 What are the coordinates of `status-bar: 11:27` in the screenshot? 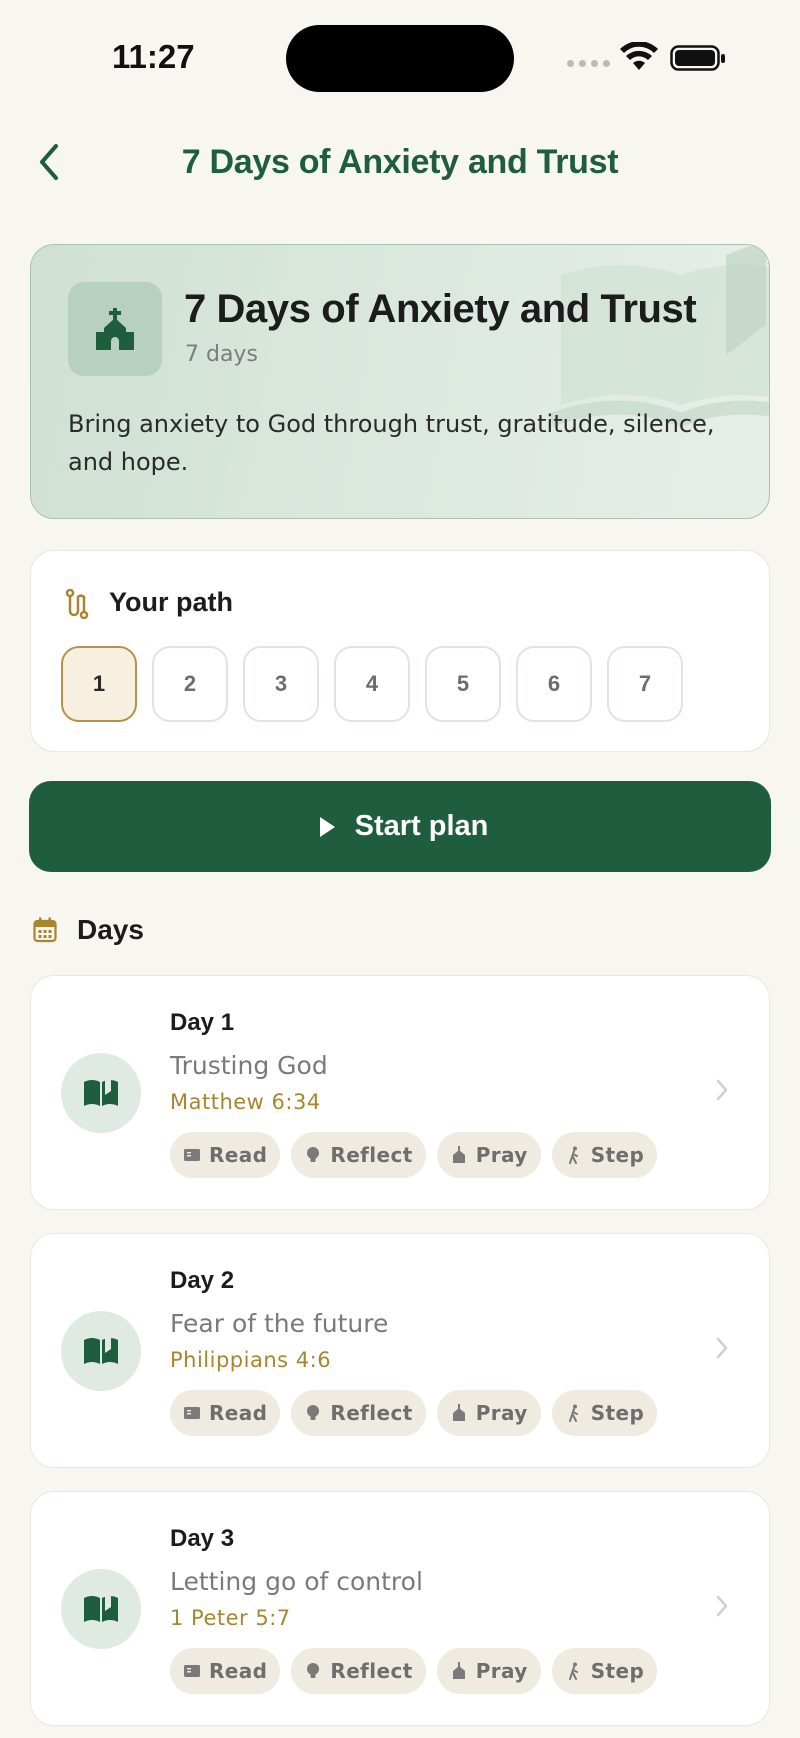 It's located at (400, 55).